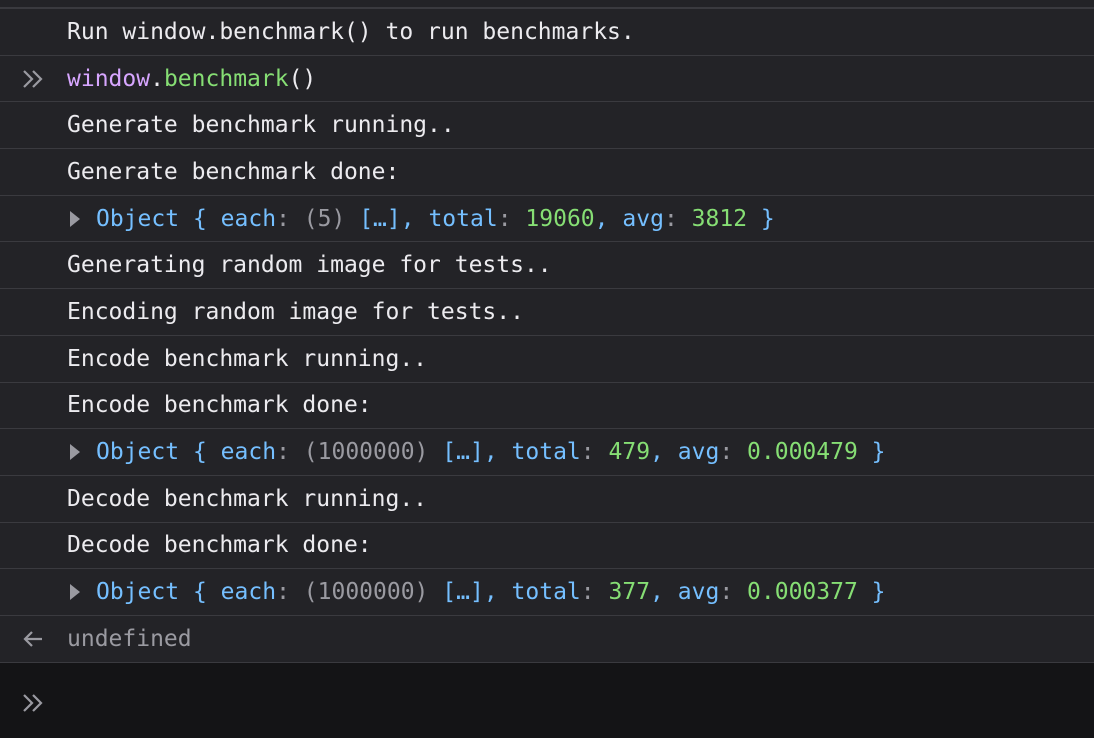 This screenshot has height=738, width=1094. Describe the element at coordinates (719, 218) in the screenshot. I see `object-value-avg: 3812` at that location.